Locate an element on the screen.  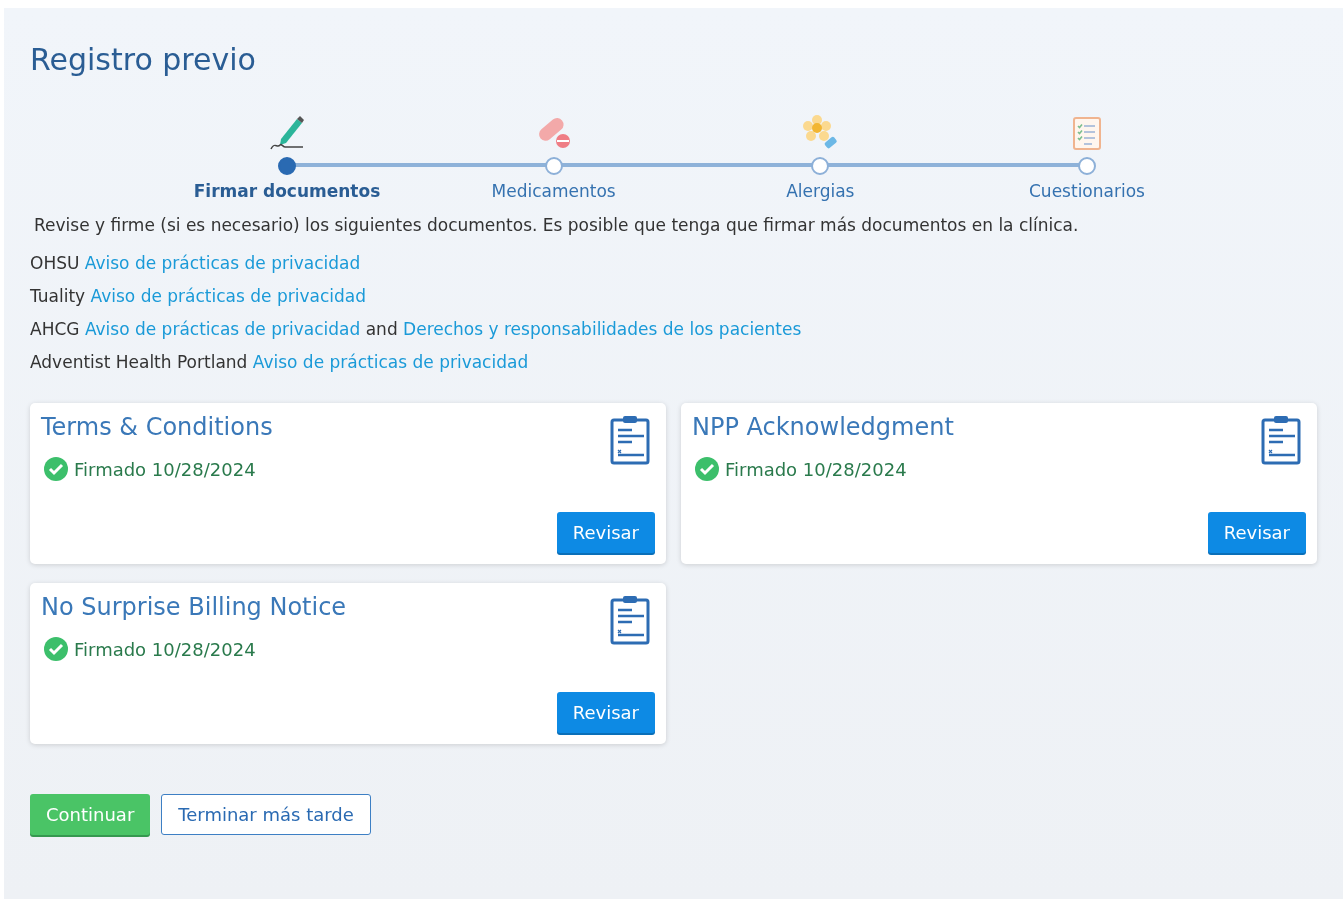
document-notice: Adventist Health Portland Aviso de prácticas de privacidad is located at coordinates (279, 362).